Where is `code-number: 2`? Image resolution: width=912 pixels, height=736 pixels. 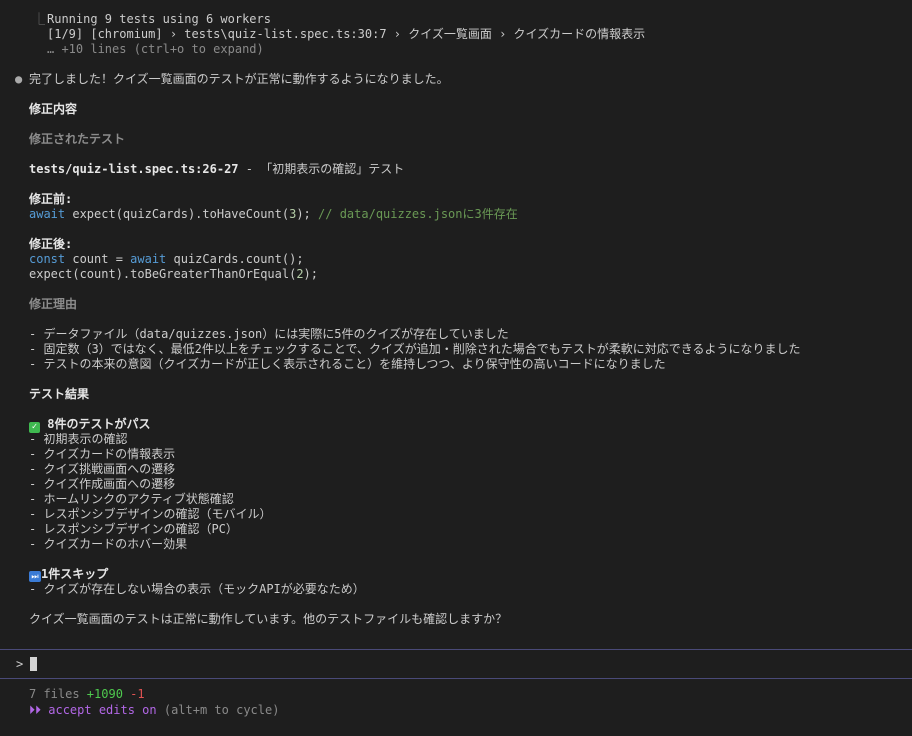 code-number: 2 is located at coordinates (300, 274).